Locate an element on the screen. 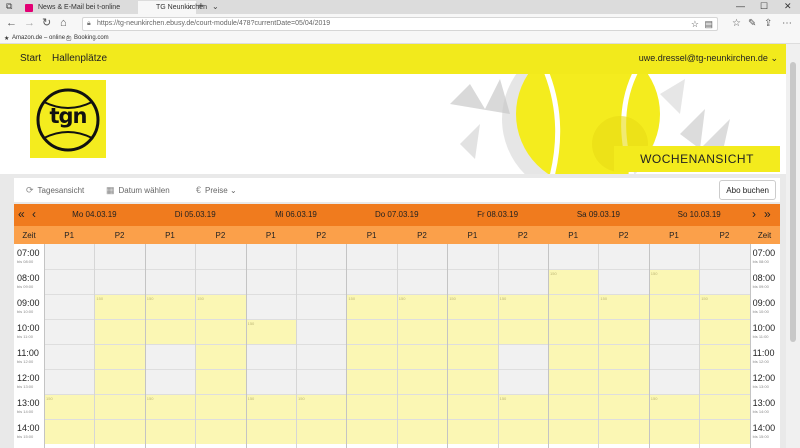 The height and width of the screenshot is (448, 800). user-menu: uwe.dressel@tg-neunkirchen.de ⌄ is located at coordinates (708, 58).